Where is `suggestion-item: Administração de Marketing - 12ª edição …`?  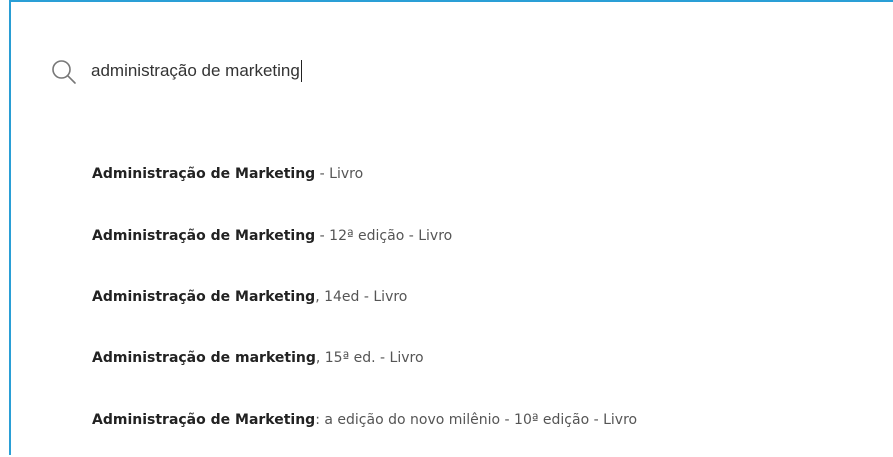 suggestion-item: Administração de Marketing - 12ª edição … is located at coordinates (272, 236).